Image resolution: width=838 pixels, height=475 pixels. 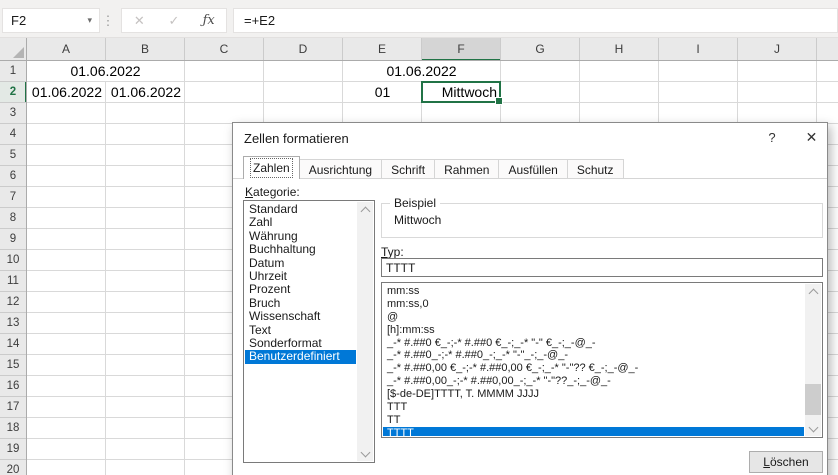 I want to click on cell-e1-merged: 01.06.2022, so click(x=421, y=71).